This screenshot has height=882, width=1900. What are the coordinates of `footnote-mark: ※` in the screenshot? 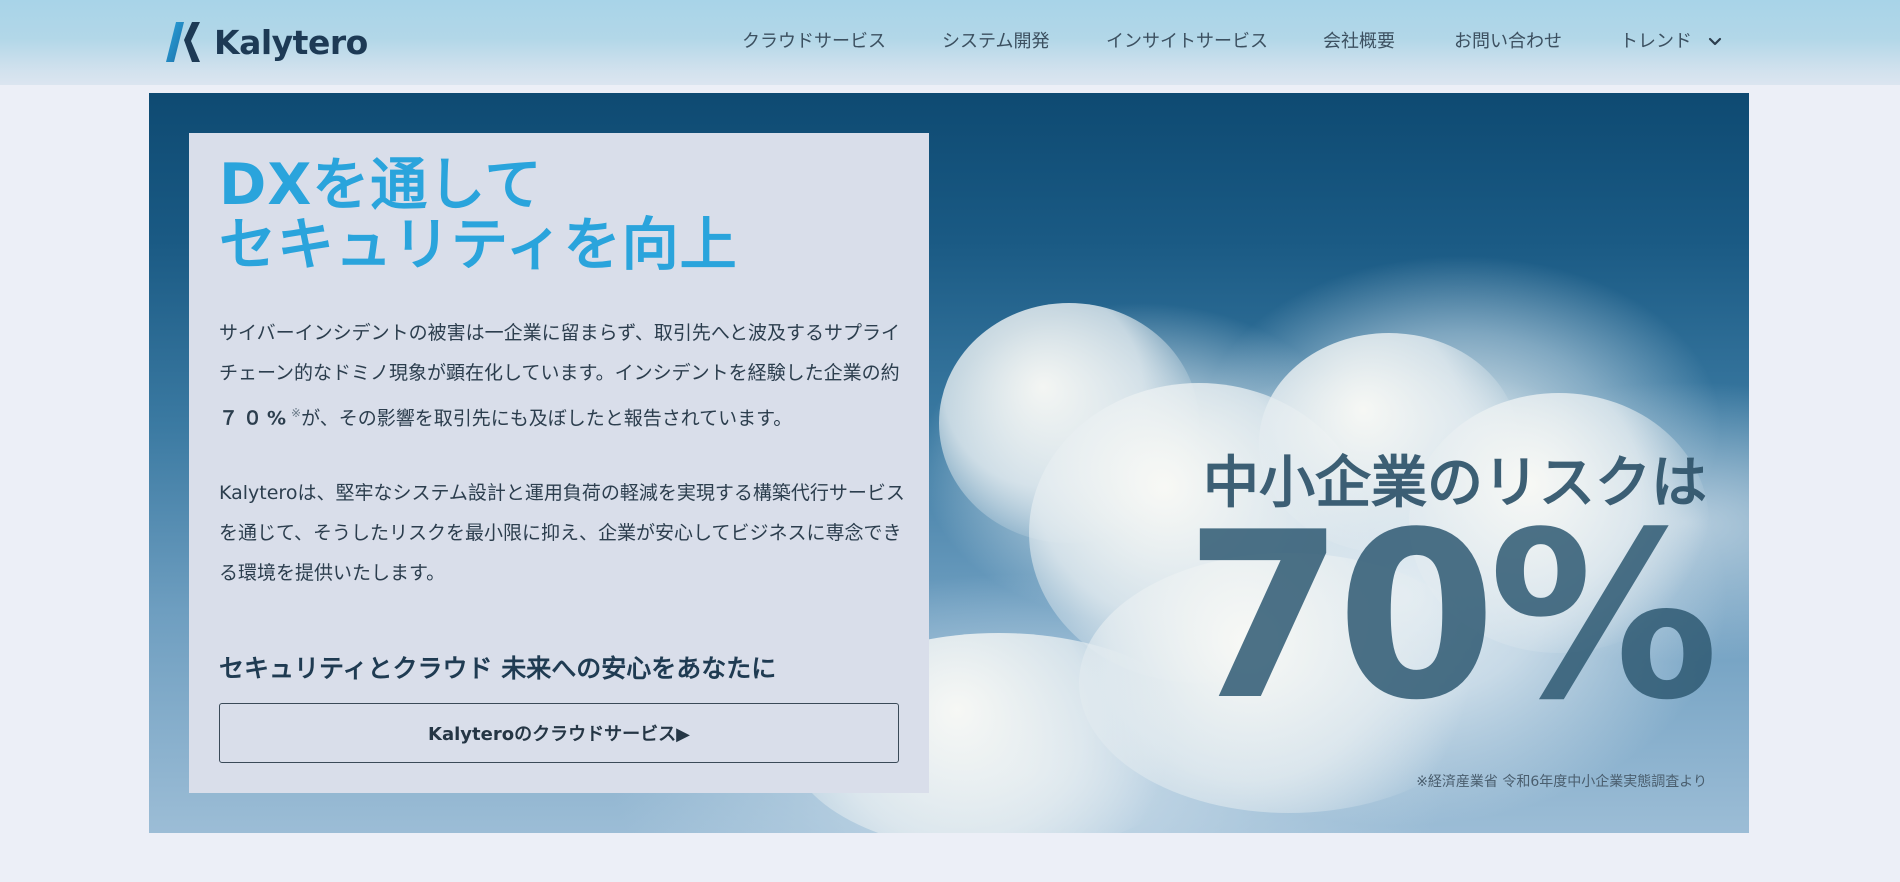 It's located at (296, 413).